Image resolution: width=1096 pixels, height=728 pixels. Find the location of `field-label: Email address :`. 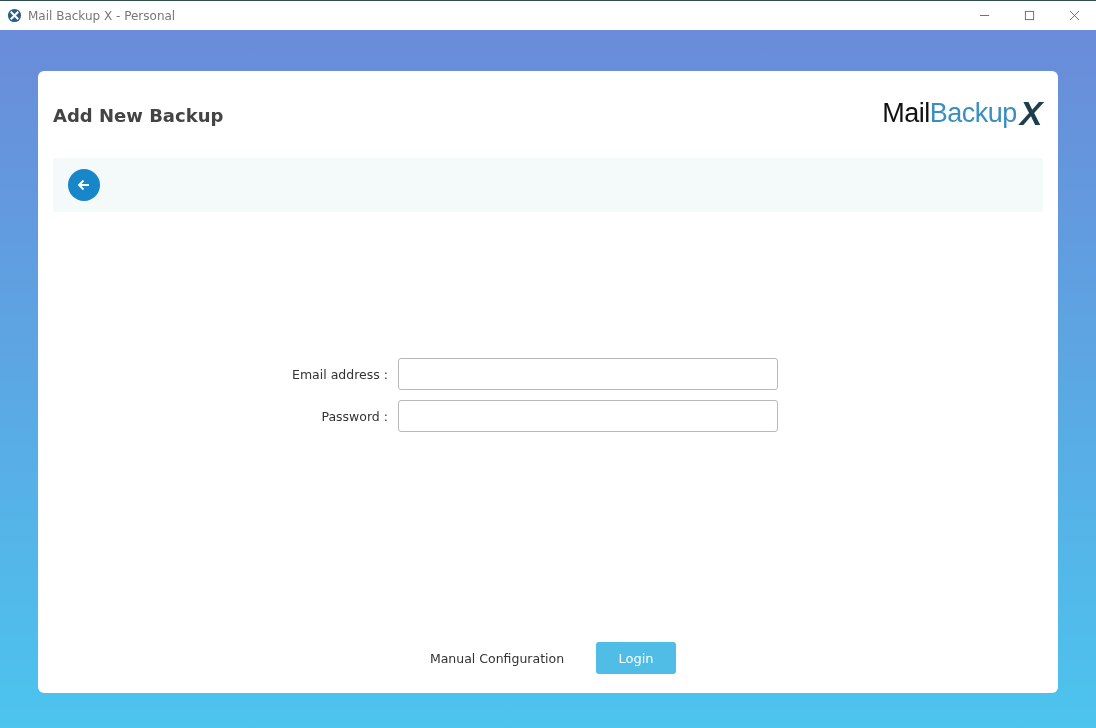

field-label: Email address : is located at coordinates (339, 374).